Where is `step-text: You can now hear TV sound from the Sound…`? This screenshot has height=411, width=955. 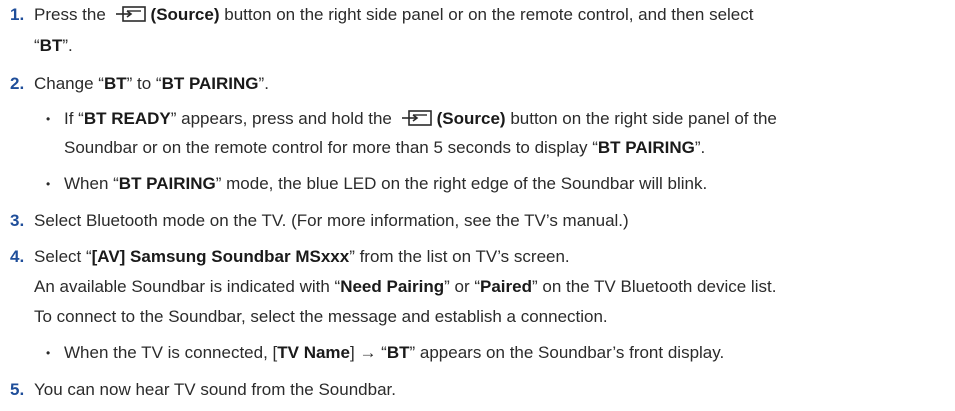 step-text: You can now hear TV sound from the Sound… is located at coordinates (215, 389).